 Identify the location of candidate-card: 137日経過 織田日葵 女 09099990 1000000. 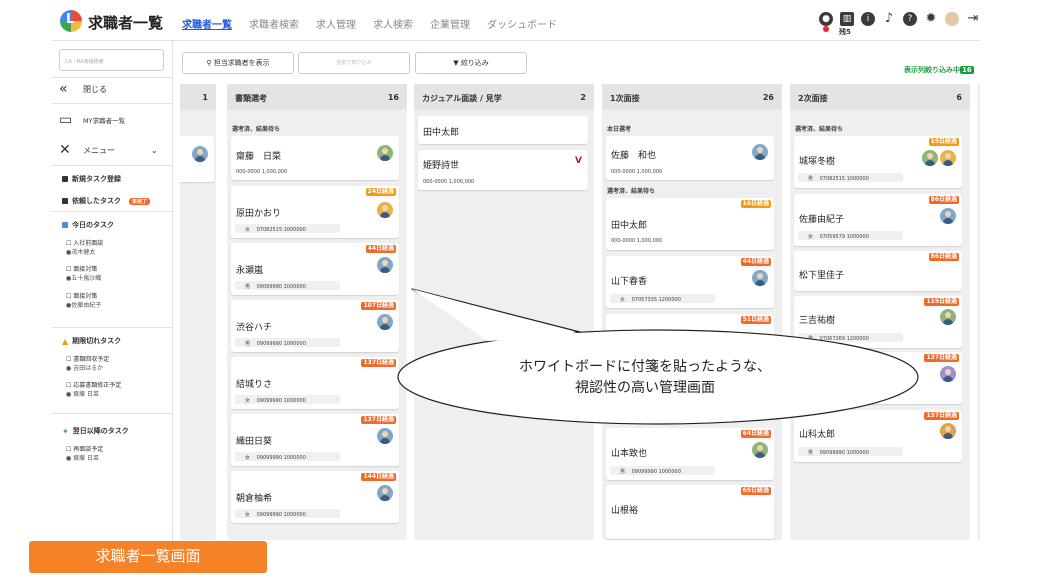
(315, 440).